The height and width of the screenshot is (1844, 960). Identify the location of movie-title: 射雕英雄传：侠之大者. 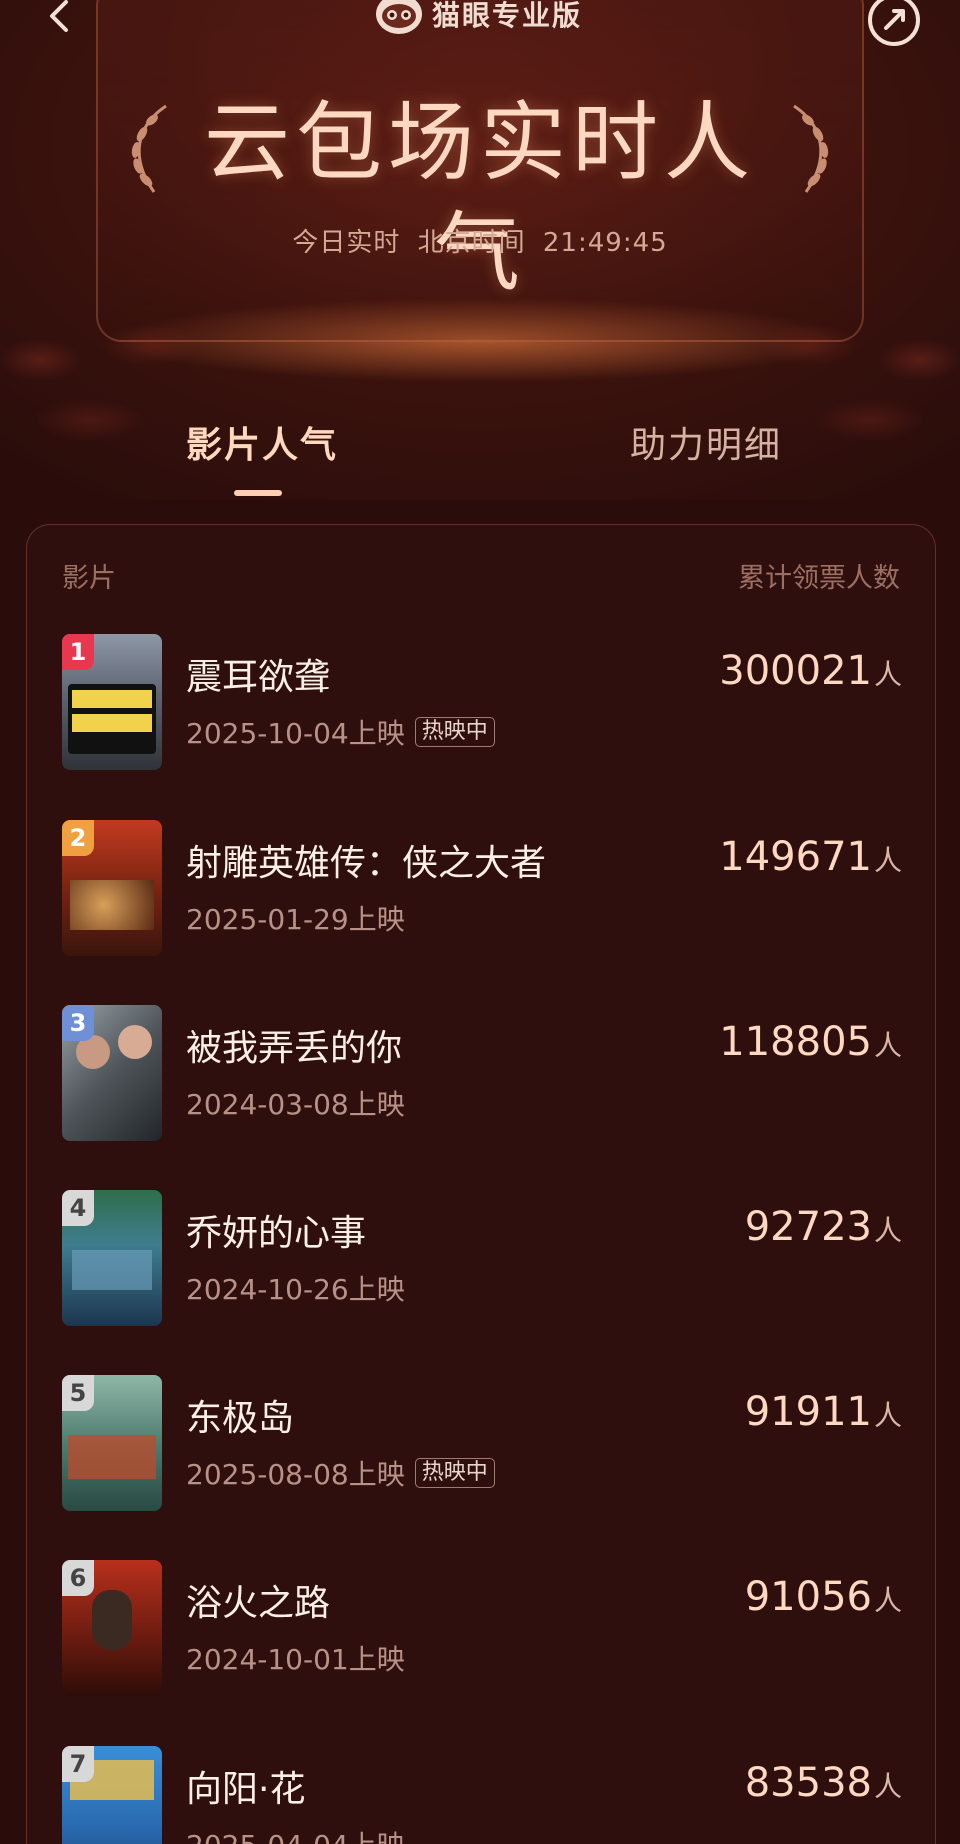
(366, 863).